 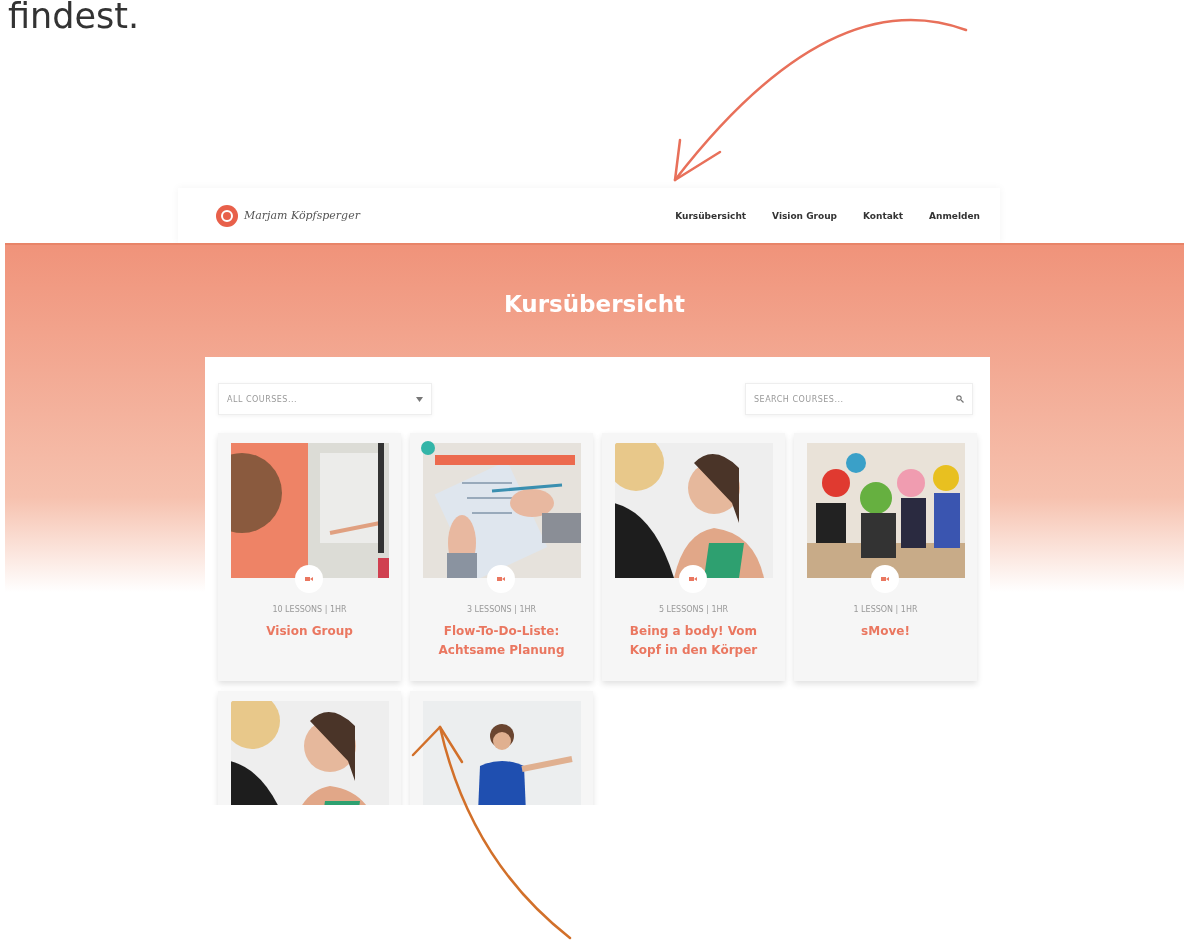 What do you see at coordinates (419, 399) in the screenshot?
I see `caret-icon` at bounding box center [419, 399].